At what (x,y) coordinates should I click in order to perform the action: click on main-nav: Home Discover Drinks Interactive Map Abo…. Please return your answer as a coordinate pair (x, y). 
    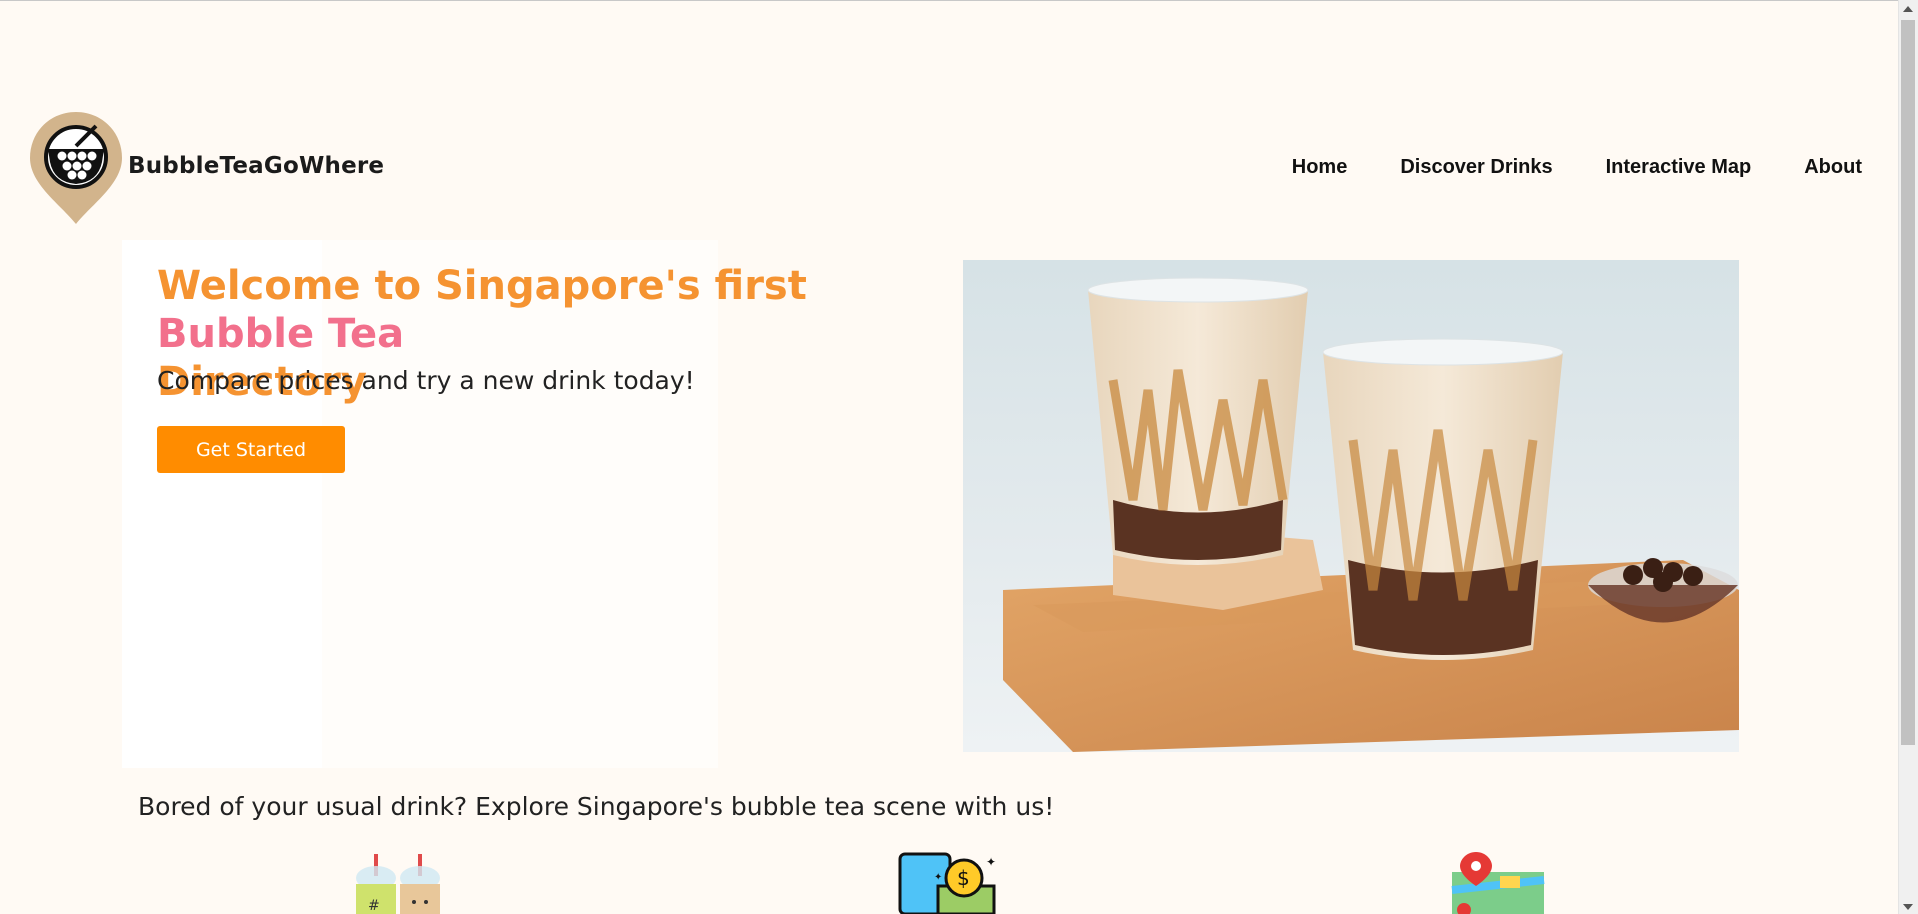
    Looking at the image, I should click on (1550, 167).